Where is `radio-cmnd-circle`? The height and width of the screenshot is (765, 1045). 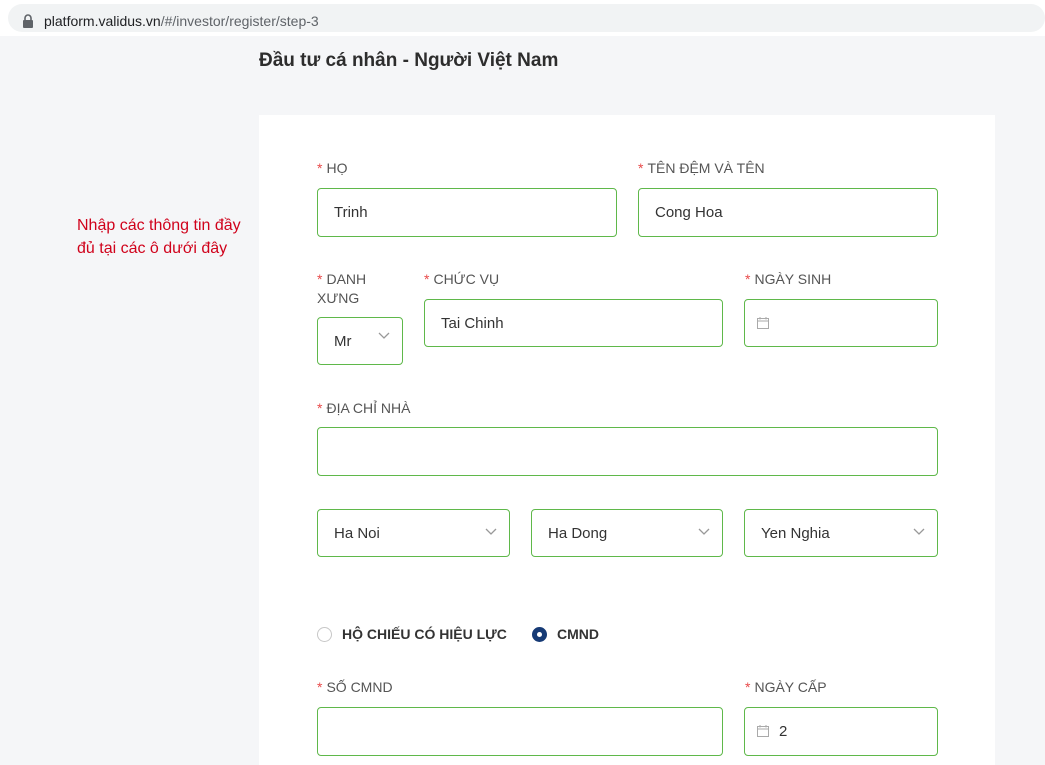
radio-cmnd-circle is located at coordinates (539, 634).